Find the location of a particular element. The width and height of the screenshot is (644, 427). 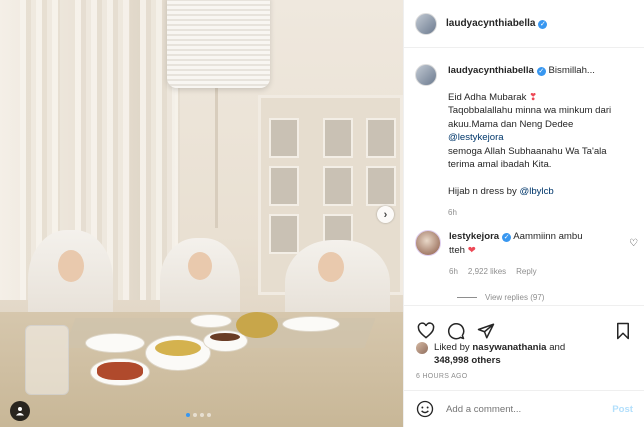

replies-line is located at coordinates (467, 297).